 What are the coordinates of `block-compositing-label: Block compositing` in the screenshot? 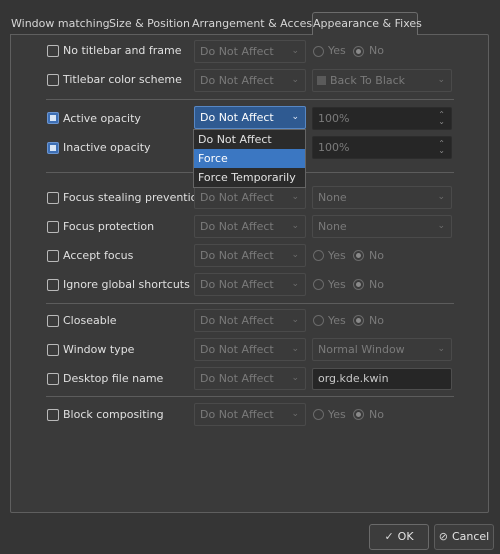 It's located at (113, 414).